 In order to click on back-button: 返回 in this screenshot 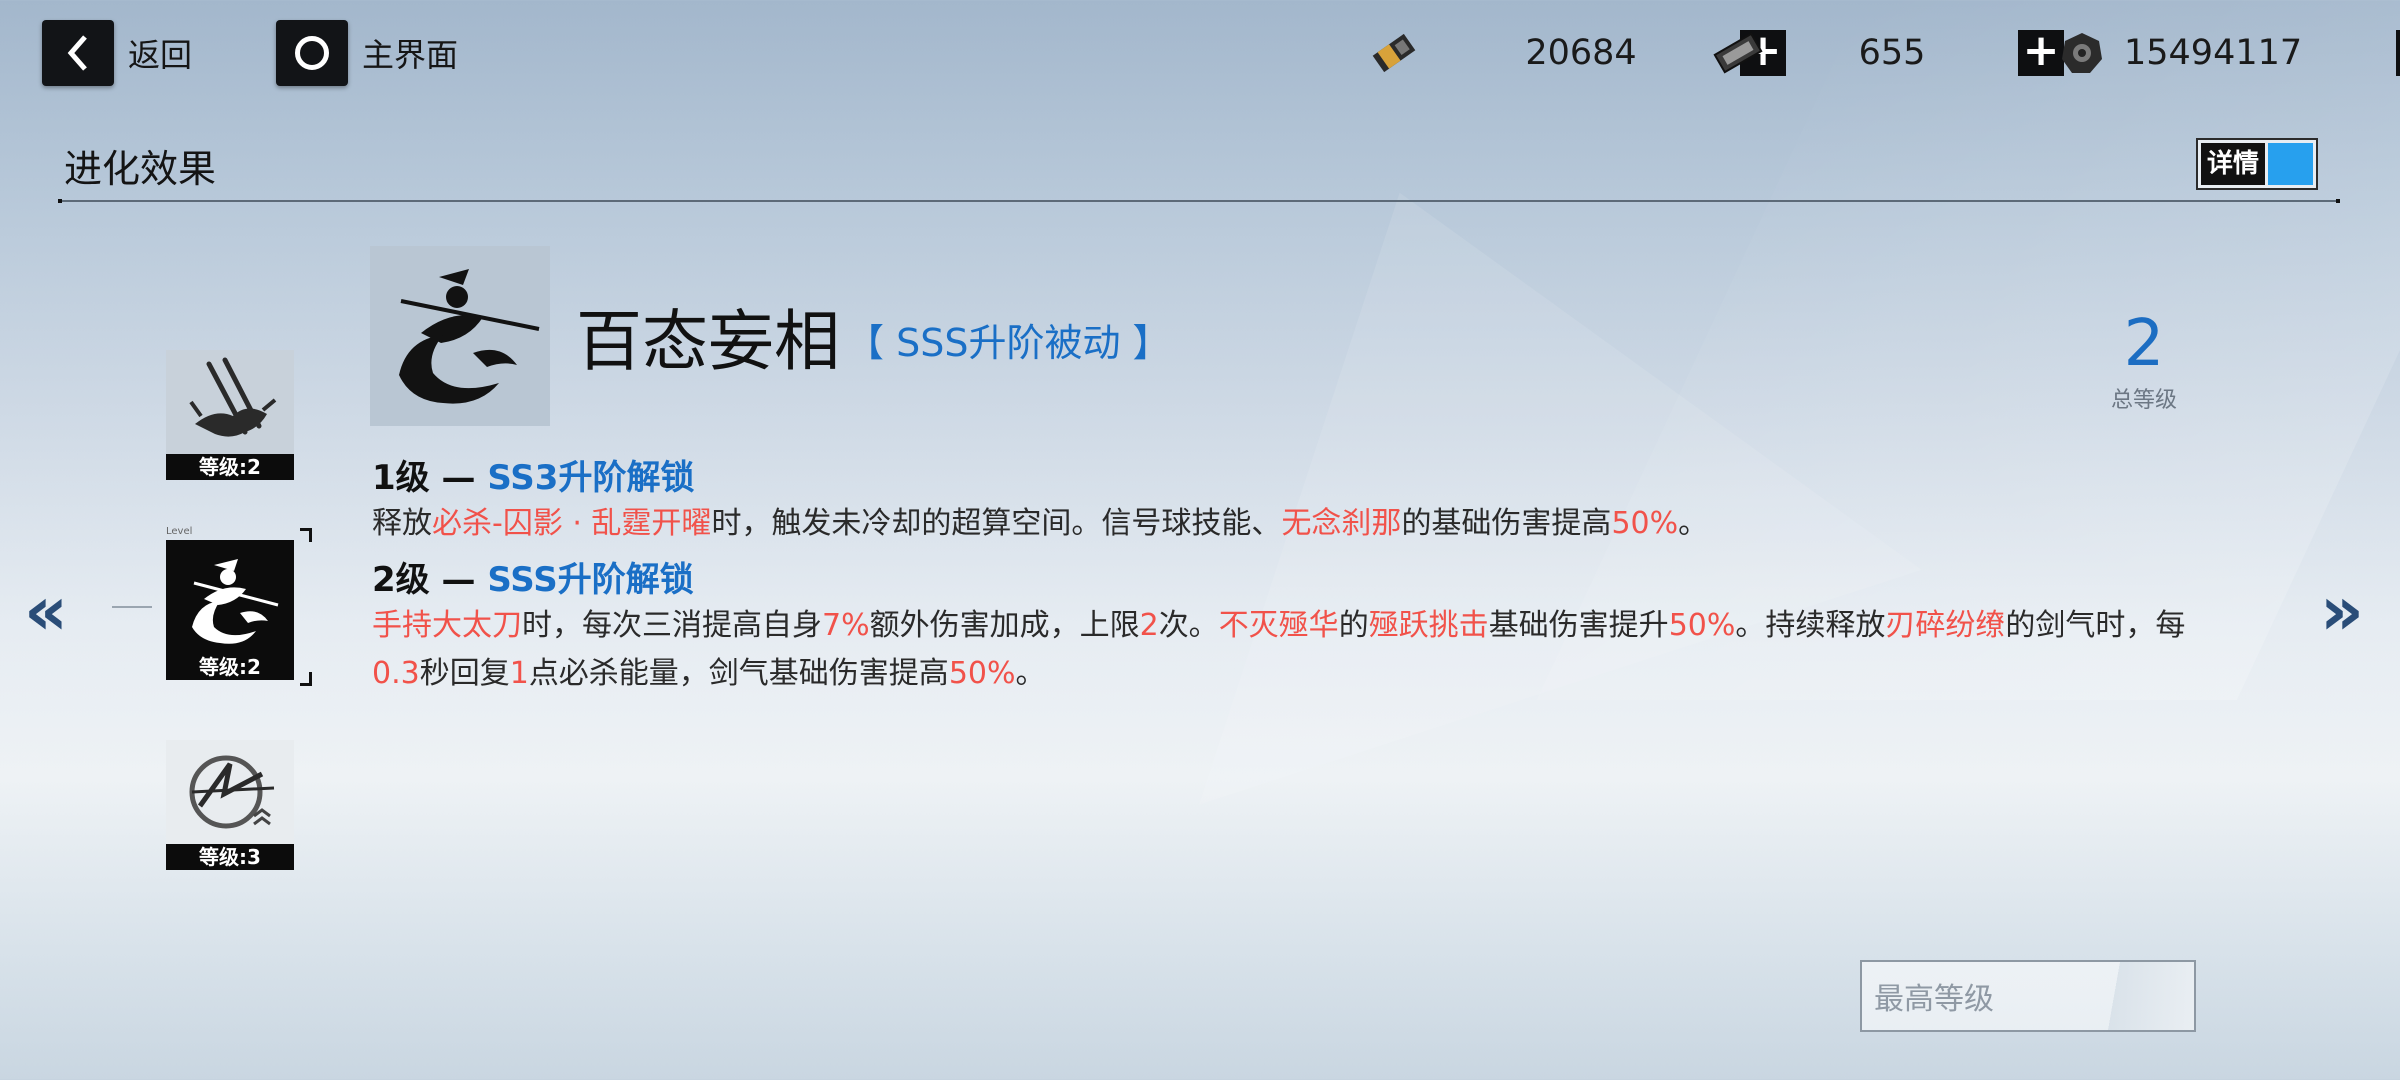, I will do `click(117, 53)`.